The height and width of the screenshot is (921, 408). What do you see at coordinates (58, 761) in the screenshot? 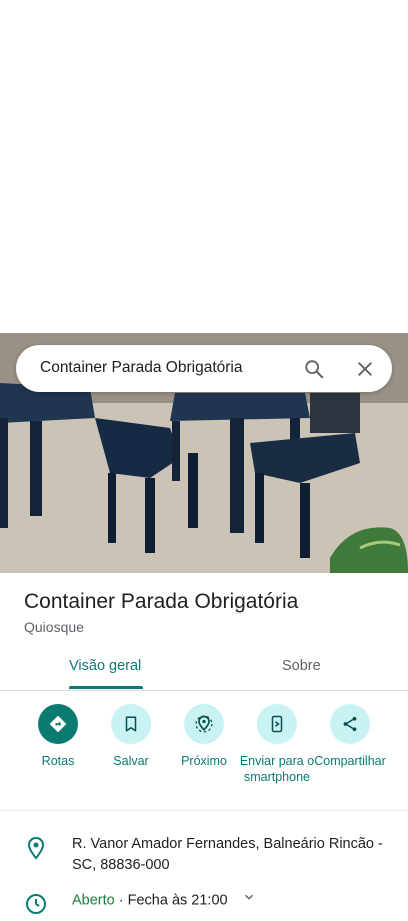
I see `directions-label: Rotas` at bounding box center [58, 761].